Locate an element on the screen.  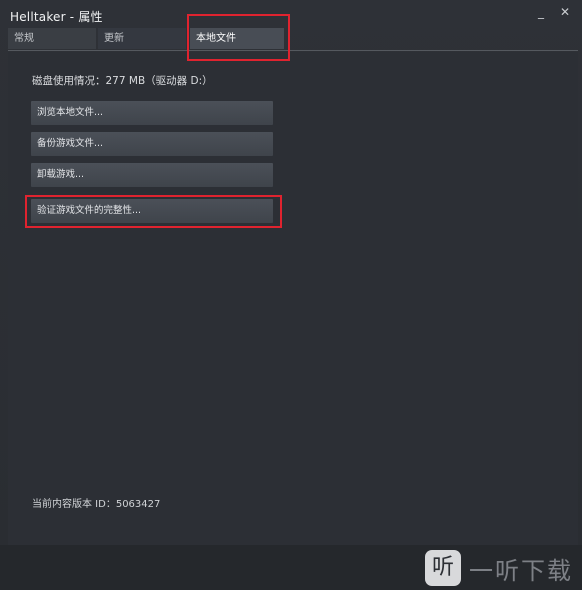
content-version-label: 当前内容版本 ID：5063427 is located at coordinates (96, 504).